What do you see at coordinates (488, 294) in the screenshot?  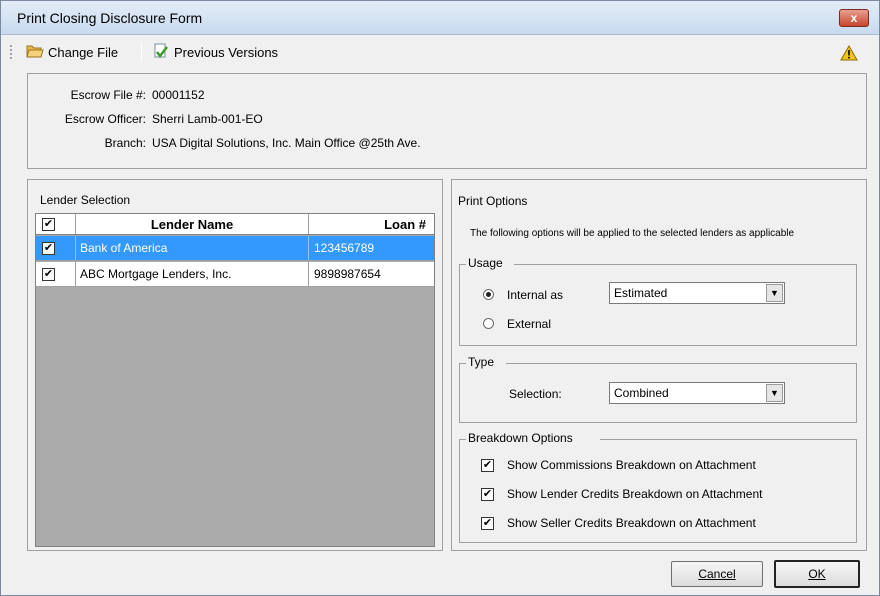 I see `internal-radio` at bounding box center [488, 294].